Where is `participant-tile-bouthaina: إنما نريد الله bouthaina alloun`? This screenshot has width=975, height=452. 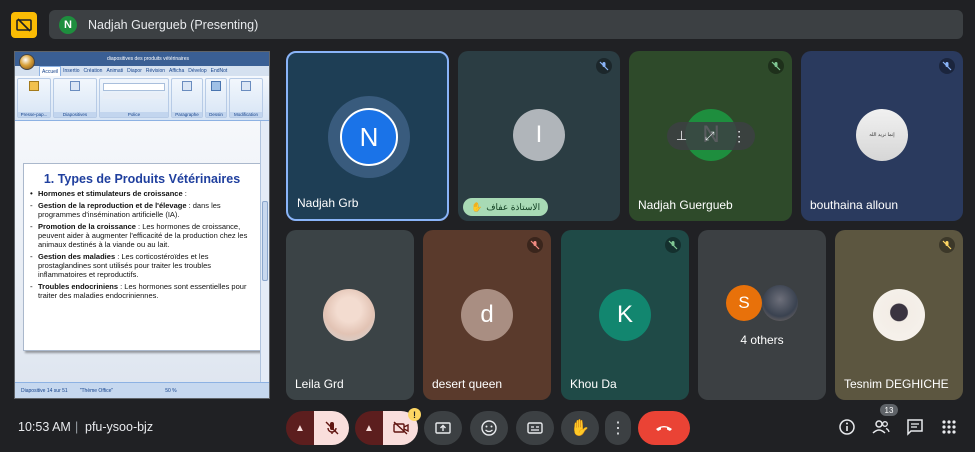
participant-tile-bouthaina: إنما نريد الله bouthaina alloun is located at coordinates (882, 136).